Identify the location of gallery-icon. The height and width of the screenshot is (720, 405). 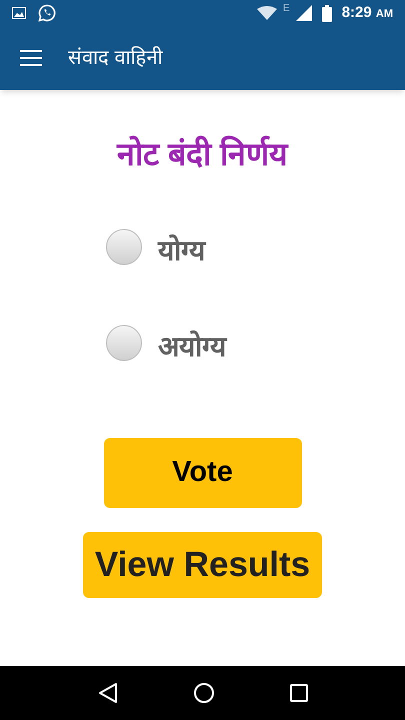
(19, 13).